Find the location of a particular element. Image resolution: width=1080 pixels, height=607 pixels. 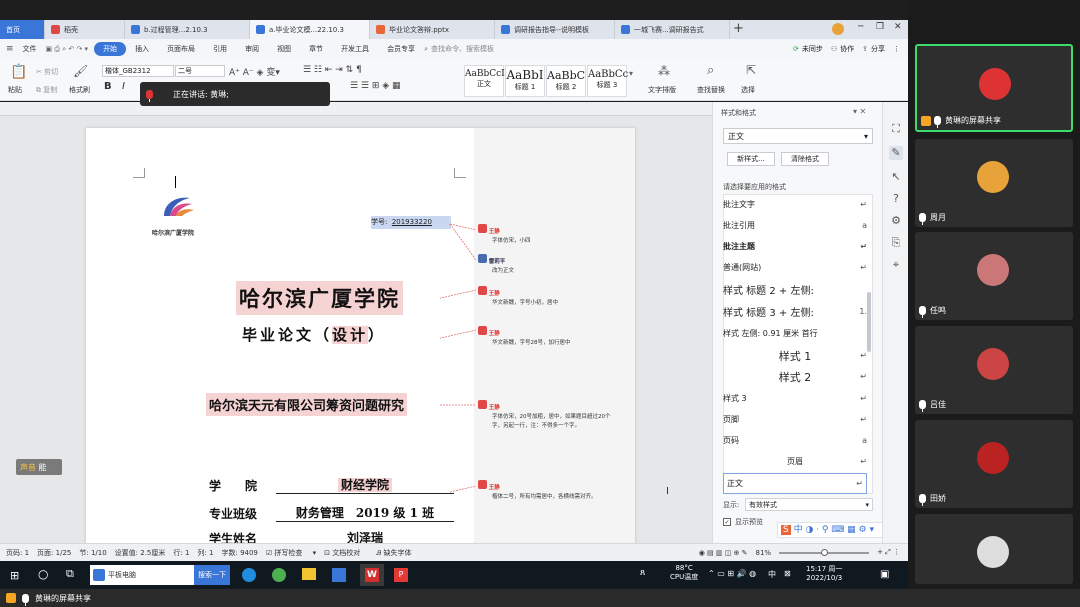

participant-tile: 吕佳 is located at coordinates (994, 370).